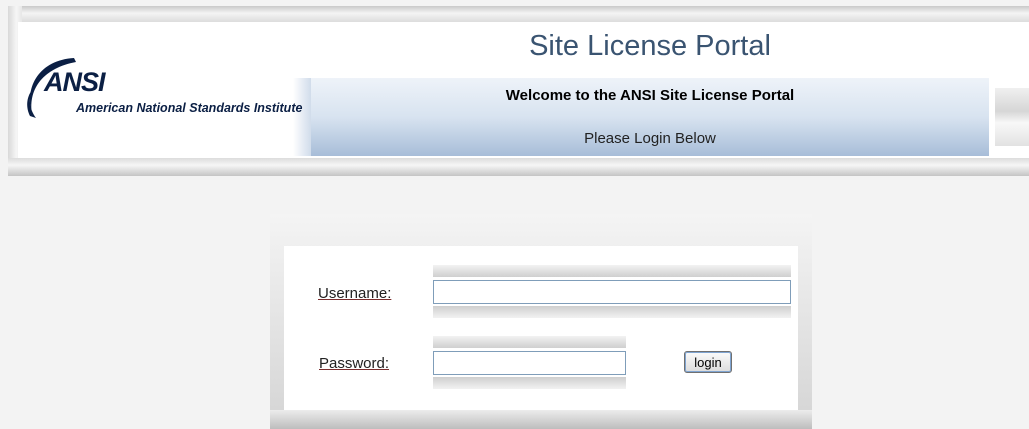  I want to click on login-prompt: Please Login Below, so click(650, 138).